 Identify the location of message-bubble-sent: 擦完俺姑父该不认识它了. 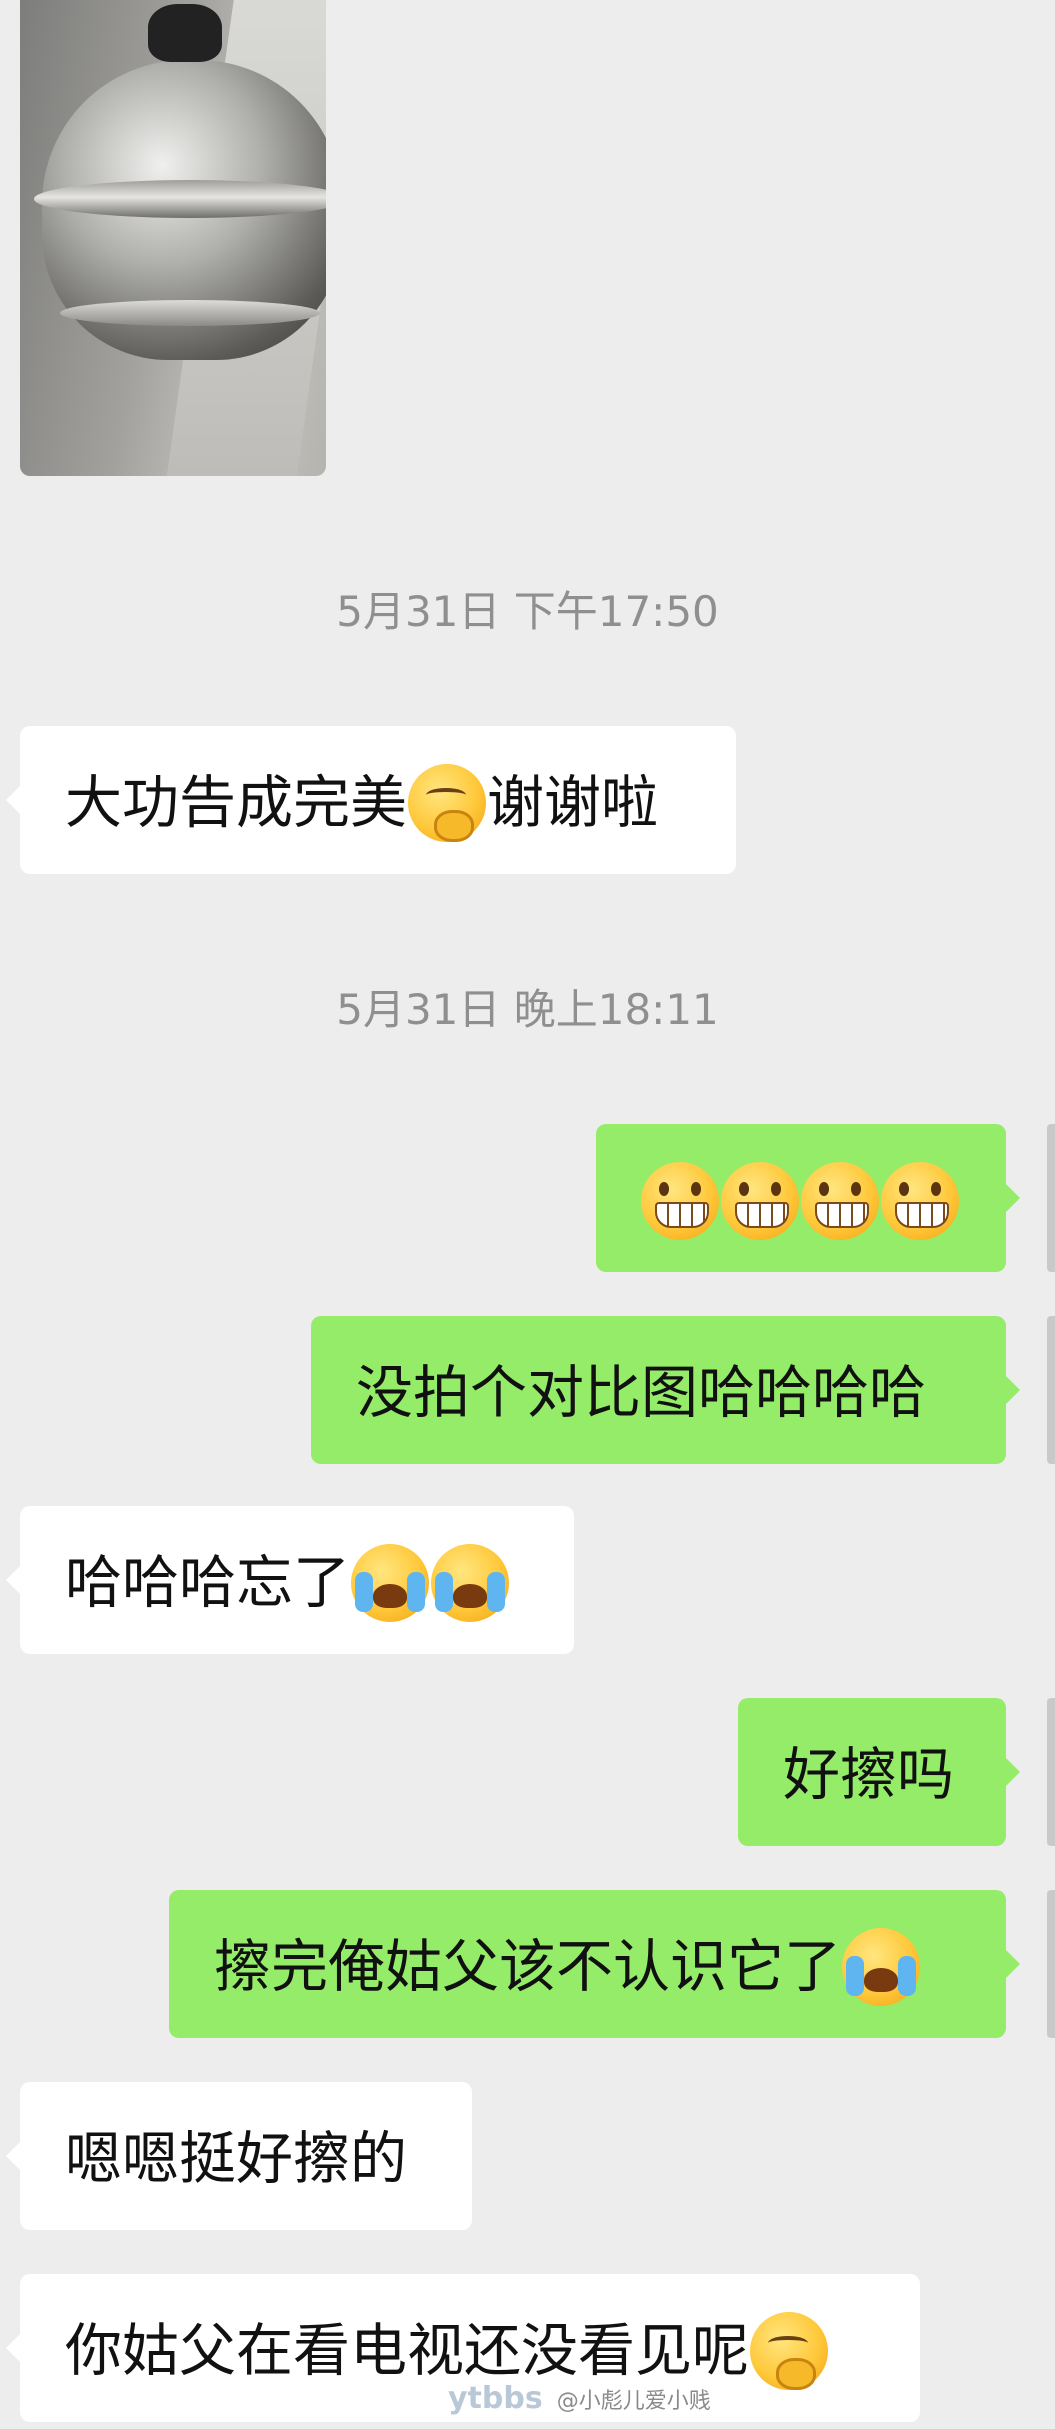
(594, 1964).